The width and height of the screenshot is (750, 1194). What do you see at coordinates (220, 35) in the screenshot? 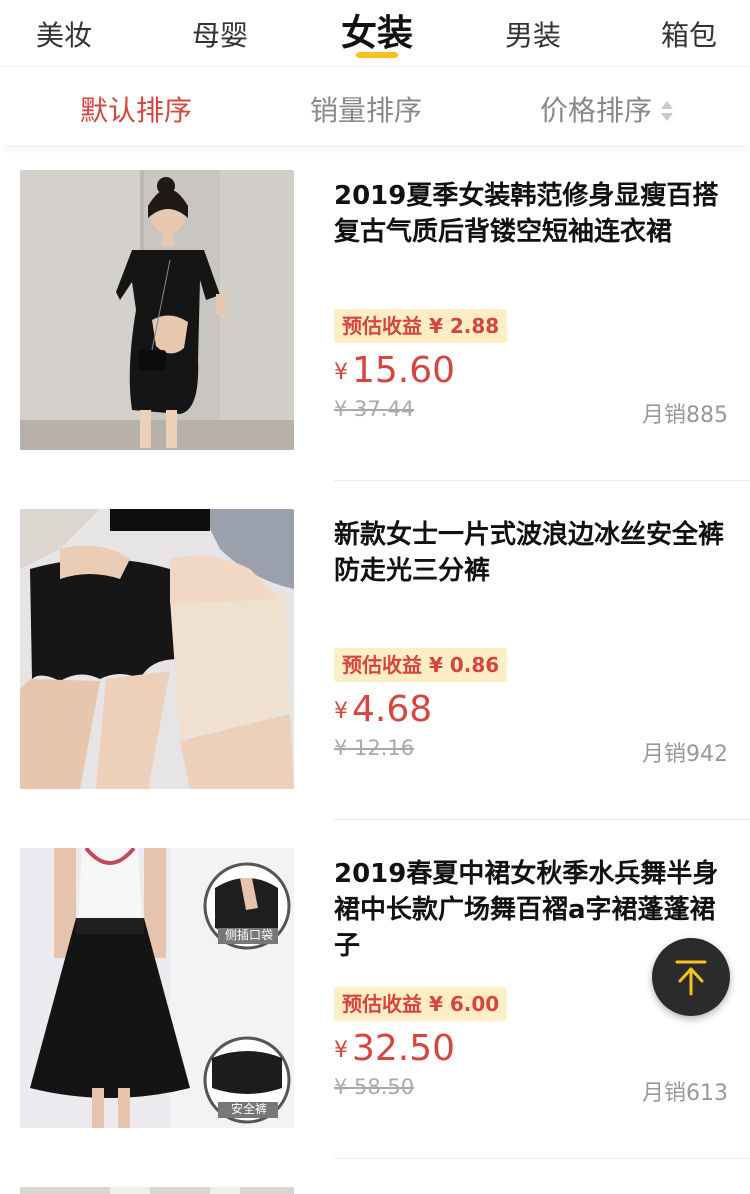
I see `tab-label: 母婴` at bounding box center [220, 35].